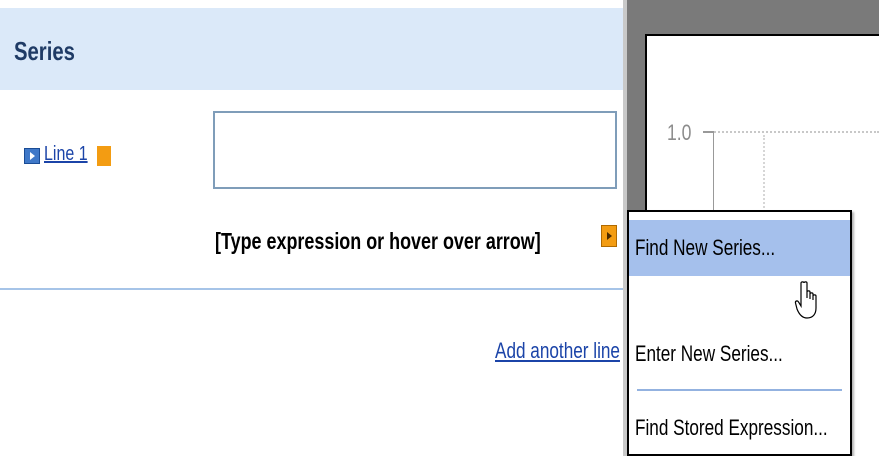 The height and width of the screenshot is (456, 879). Describe the element at coordinates (104, 156) in the screenshot. I see `line-color-swatch` at that location.